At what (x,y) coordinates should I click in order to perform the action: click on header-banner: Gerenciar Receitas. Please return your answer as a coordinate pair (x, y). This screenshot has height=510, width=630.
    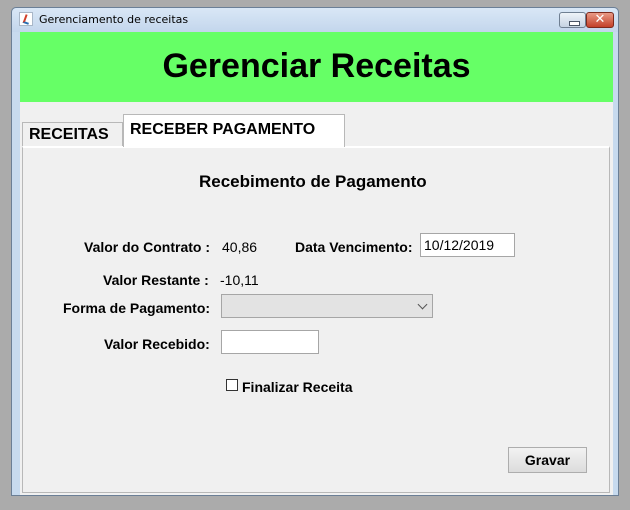
    Looking at the image, I should click on (316, 67).